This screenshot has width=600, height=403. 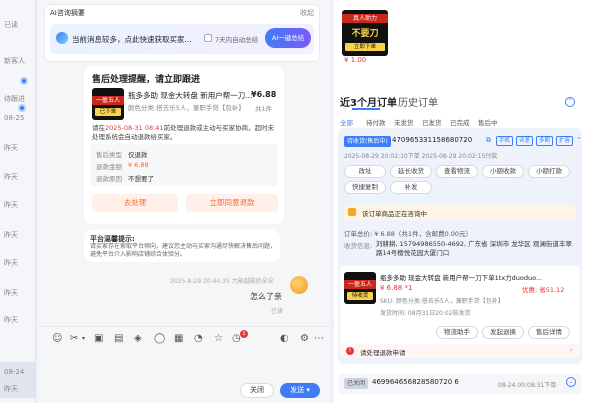 What do you see at coordinates (411, 171) in the screenshot?
I see `extend-receipt-button: 延长收货` at bounding box center [411, 171].